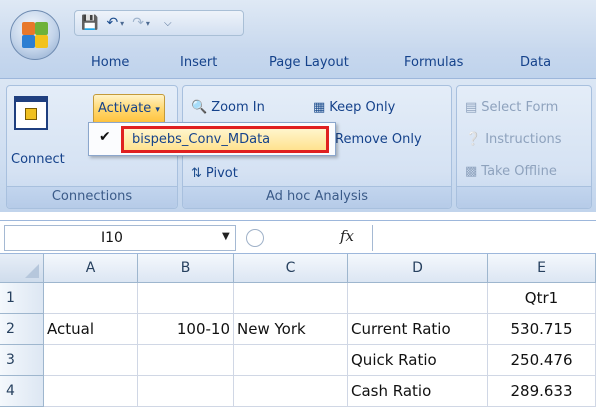  What do you see at coordinates (418, 391) in the screenshot?
I see `cell-d4: Cash Ratio` at bounding box center [418, 391].